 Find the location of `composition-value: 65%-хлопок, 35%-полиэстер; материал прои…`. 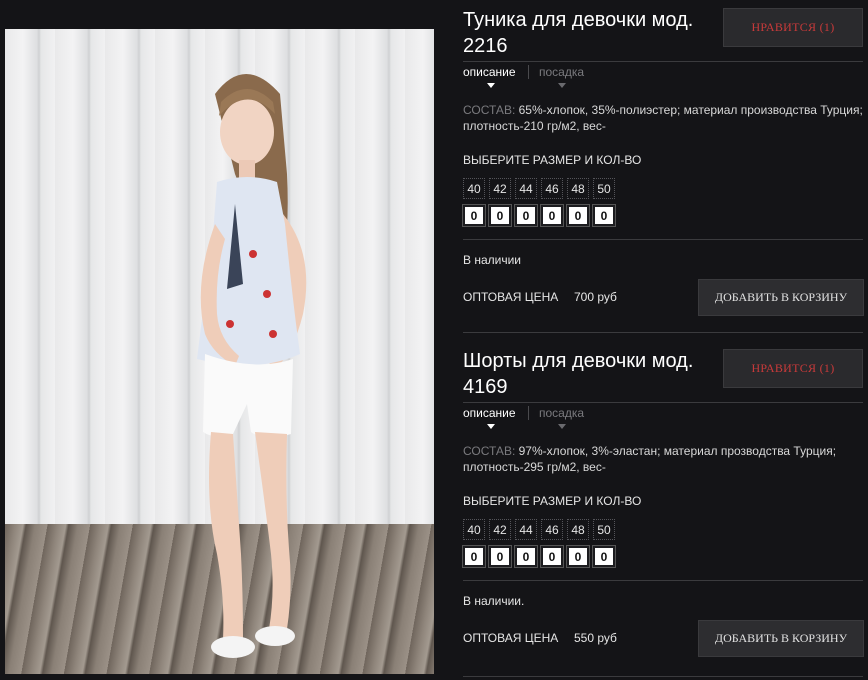

composition-value: 65%-хлопок, 35%-полиэстер; материал прои… is located at coordinates (663, 118).